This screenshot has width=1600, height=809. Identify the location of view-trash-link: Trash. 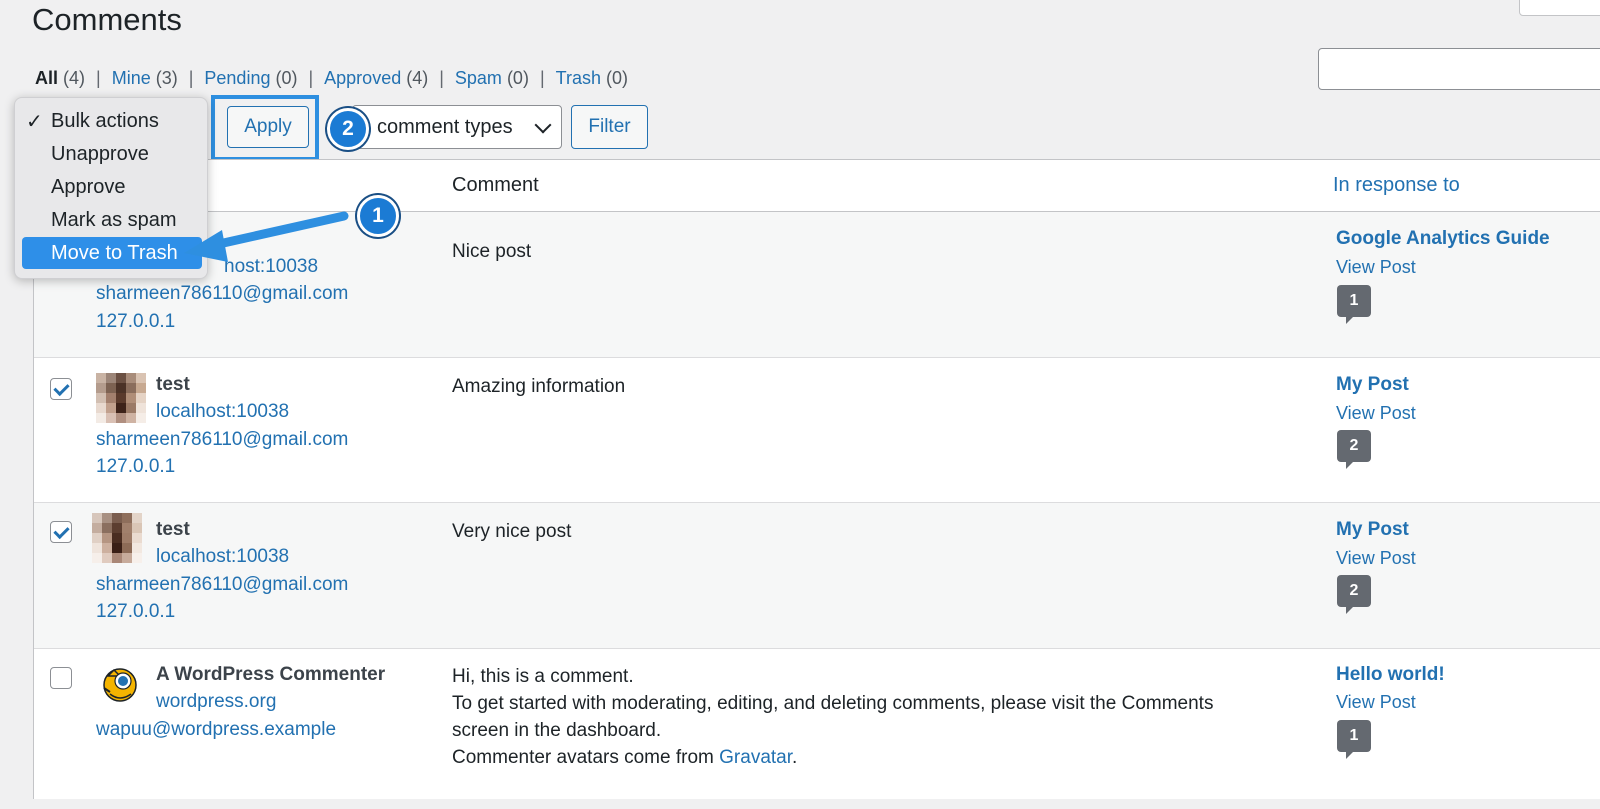
(578, 78).